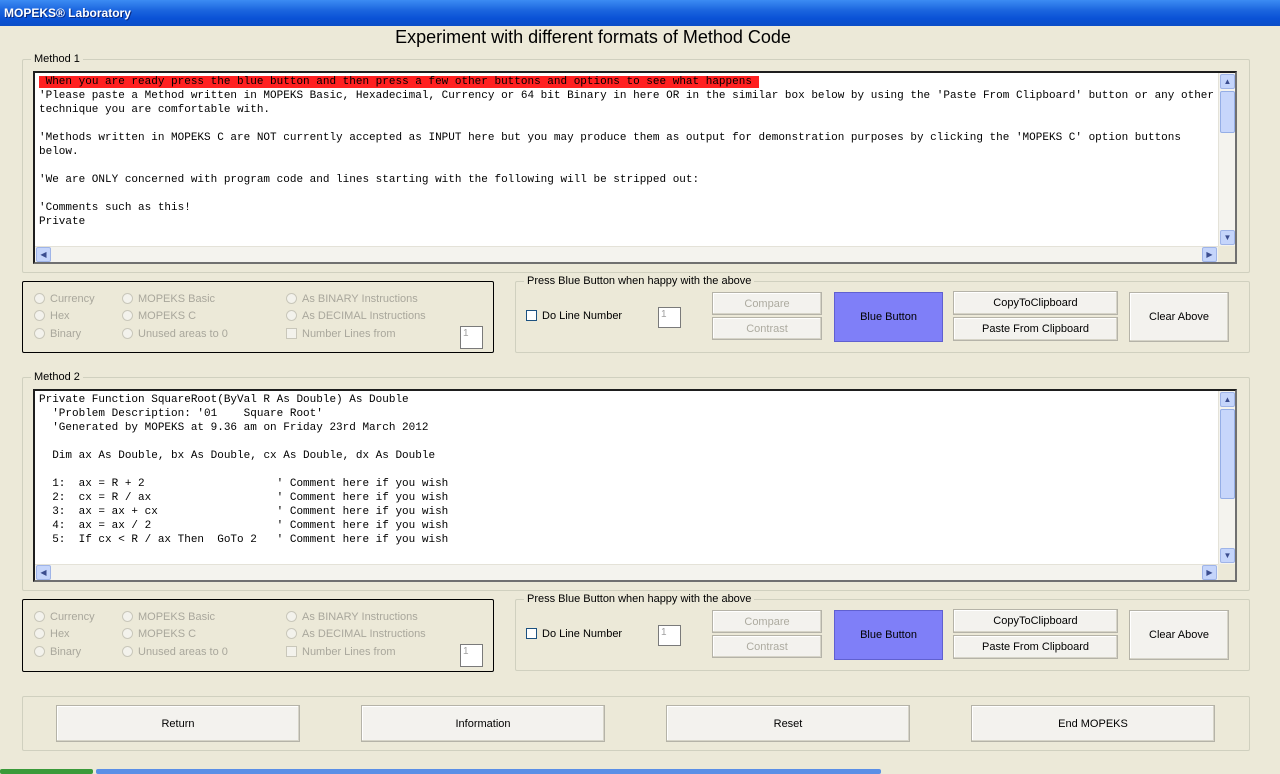 The image size is (1280, 774). I want to click on method1-as-binary-radio: As BINARY Instructions, so click(352, 299).